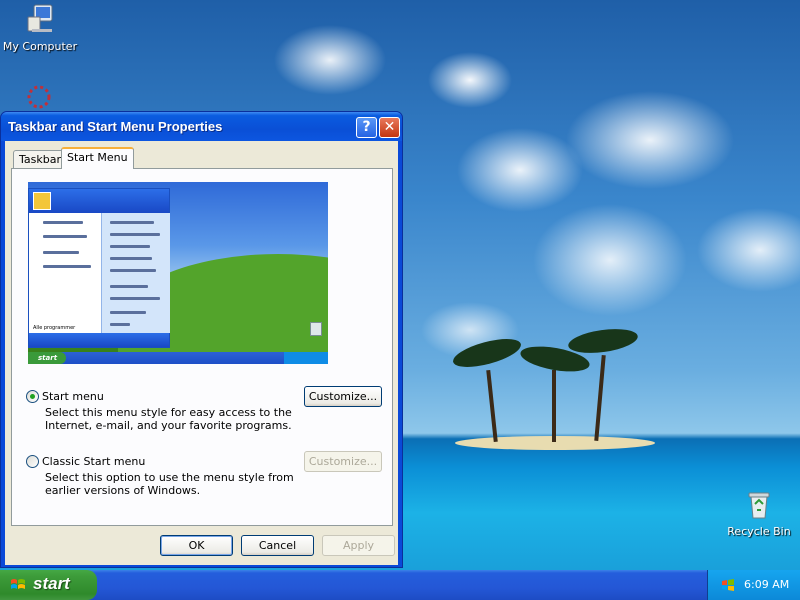 The image size is (800, 600). What do you see at coordinates (32, 461) in the screenshot?
I see `classic-start-menu-radio` at bounding box center [32, 461].